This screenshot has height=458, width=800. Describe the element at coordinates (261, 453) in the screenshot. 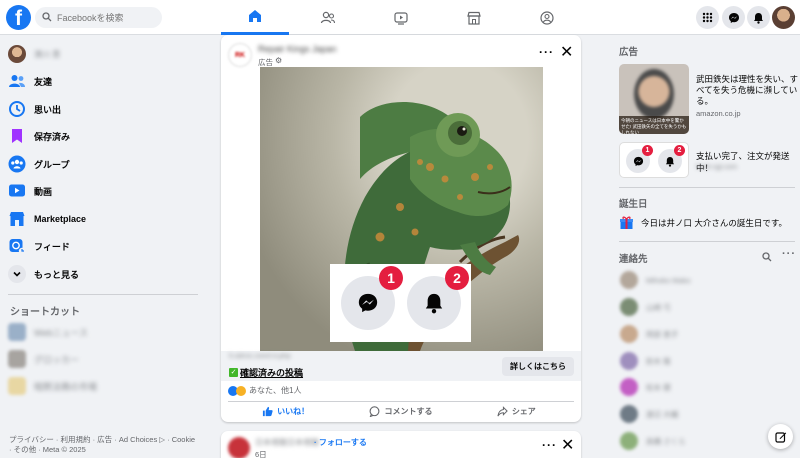

I see `post-time: 6日` at that location.